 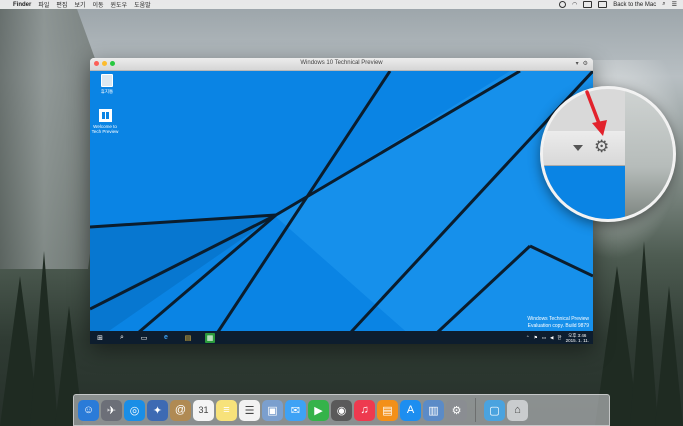 I want to click on network-icon: ▭, so click(x=544, y=338).